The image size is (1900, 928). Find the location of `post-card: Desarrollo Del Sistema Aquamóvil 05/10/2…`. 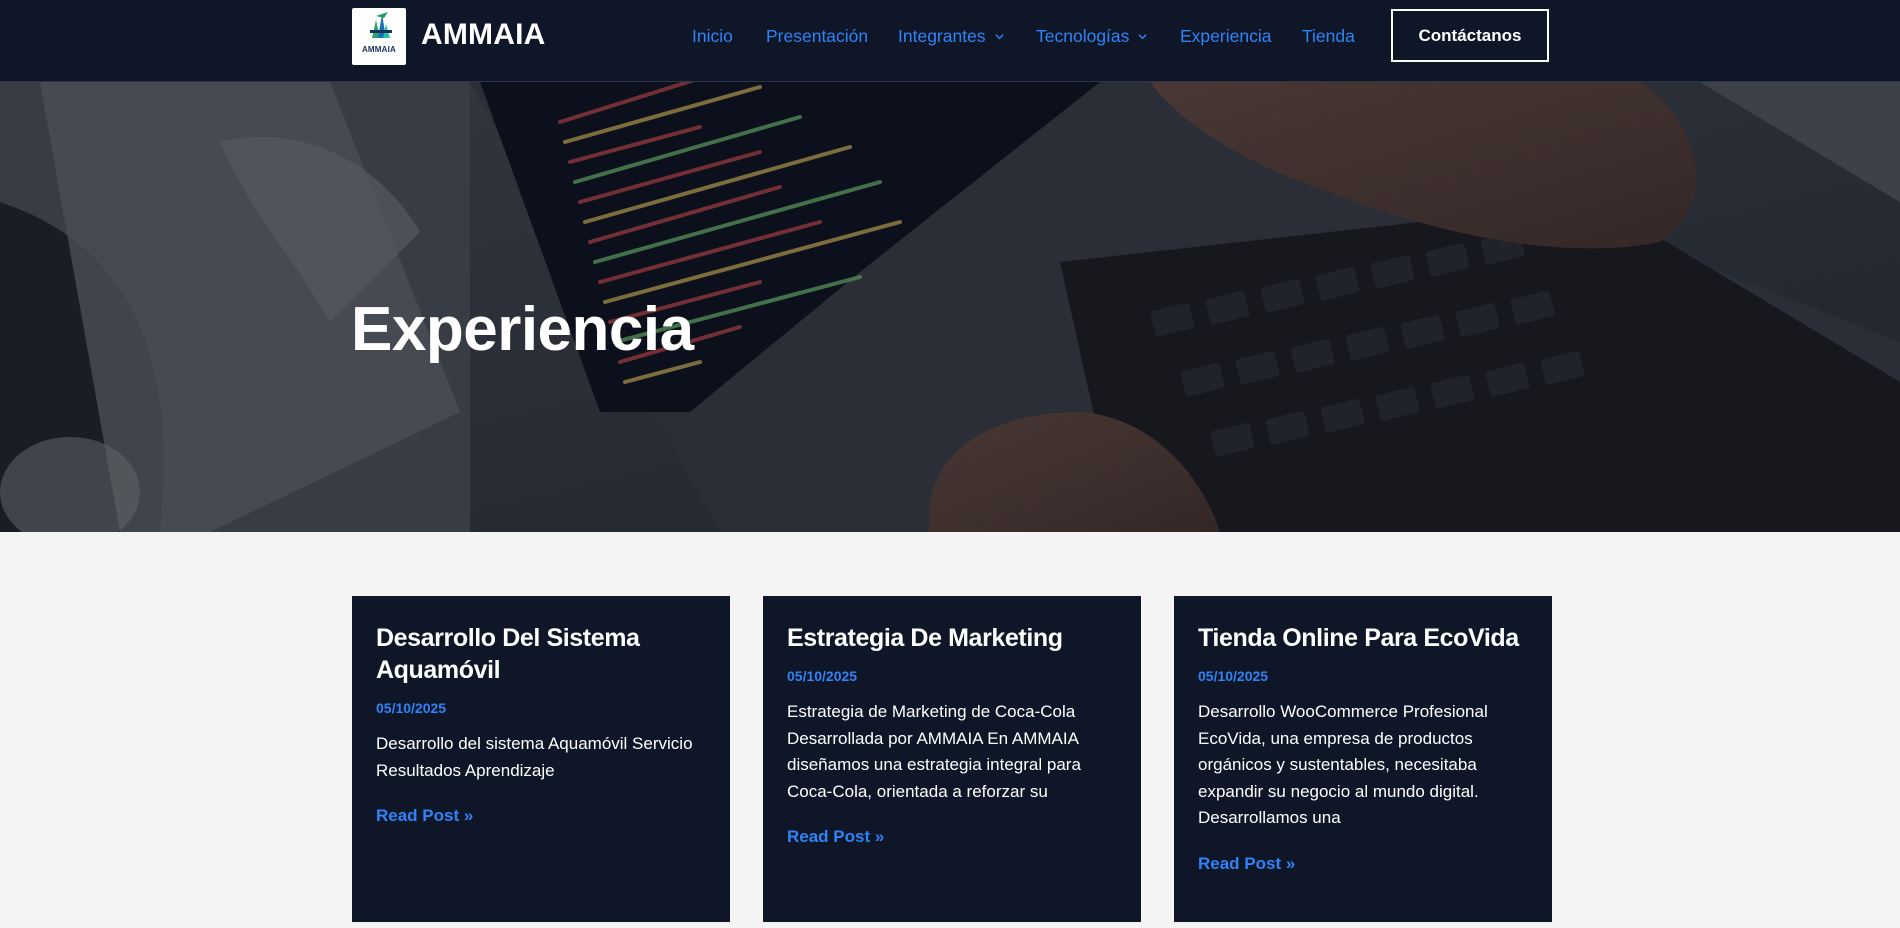

post-card: Desarrollo Del Sistema Aquamóvil 05/10/2… is located at coordinates (541, 759).